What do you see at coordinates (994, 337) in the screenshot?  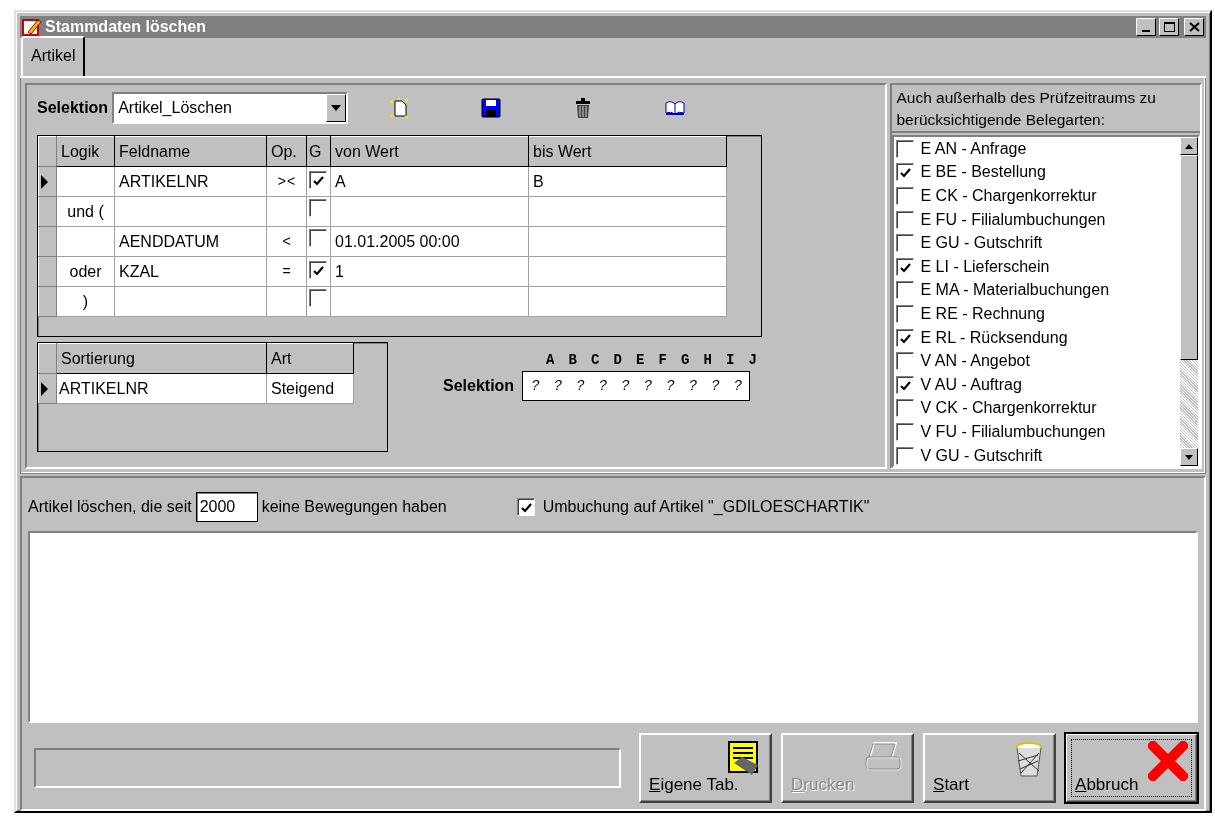 I see `checkbox-label: E RL - Rücksendung` at bounding box center [994, 337].